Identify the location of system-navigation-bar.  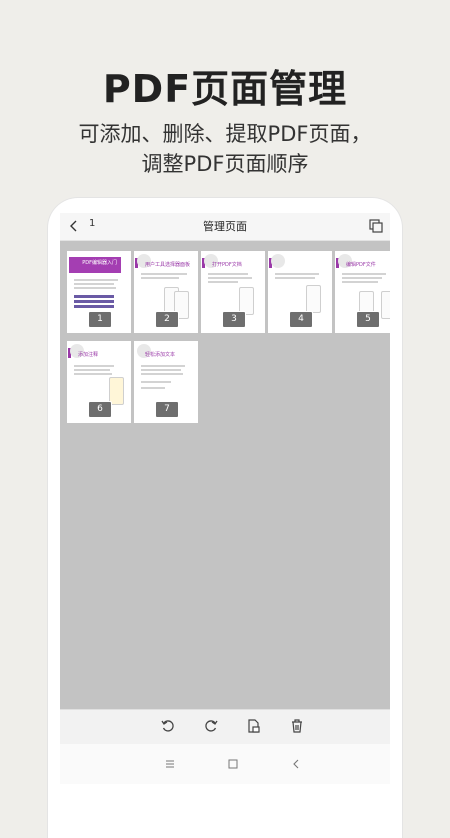
(225, 764).